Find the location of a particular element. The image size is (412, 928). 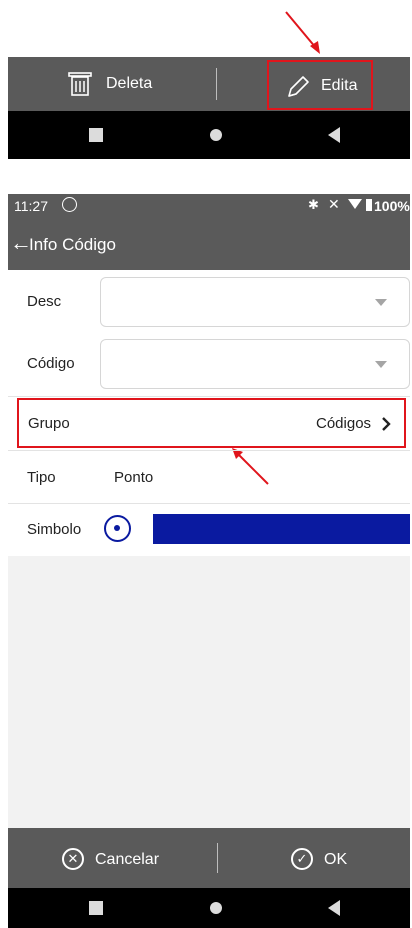

annotation-arrow-top is located at coordinates (302, 32).